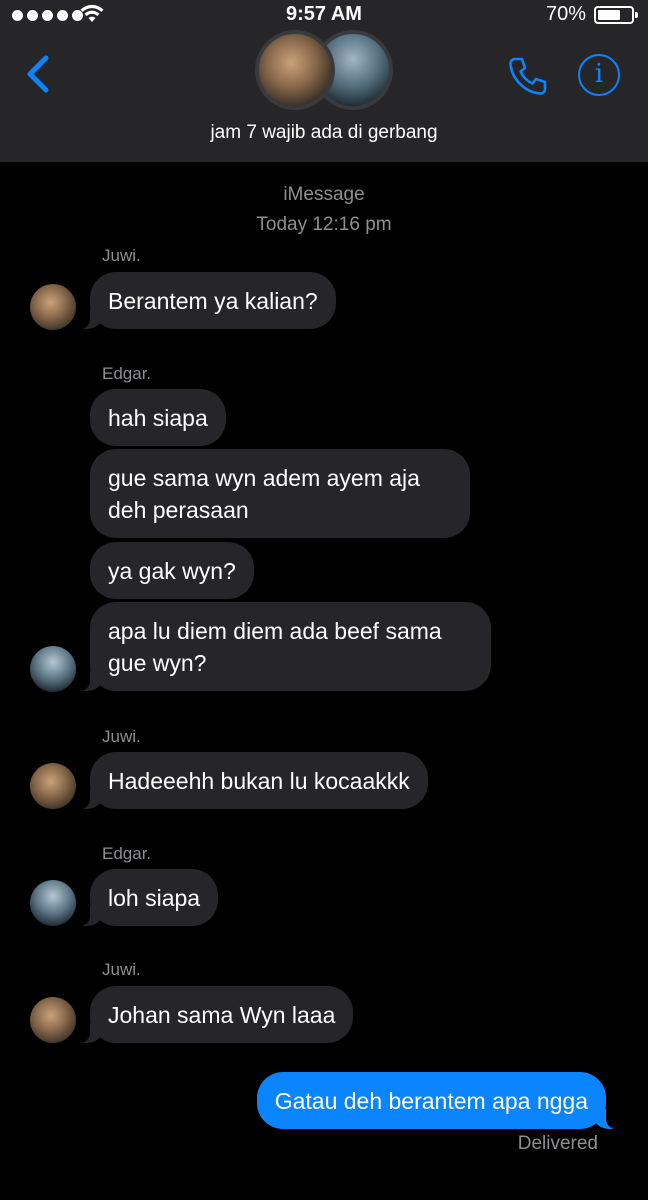 This screenshot has width=648, height=1200. Describe the element at coordinates (154, 898) in the screenshot. I see `message-text: loh siapa` at that location.